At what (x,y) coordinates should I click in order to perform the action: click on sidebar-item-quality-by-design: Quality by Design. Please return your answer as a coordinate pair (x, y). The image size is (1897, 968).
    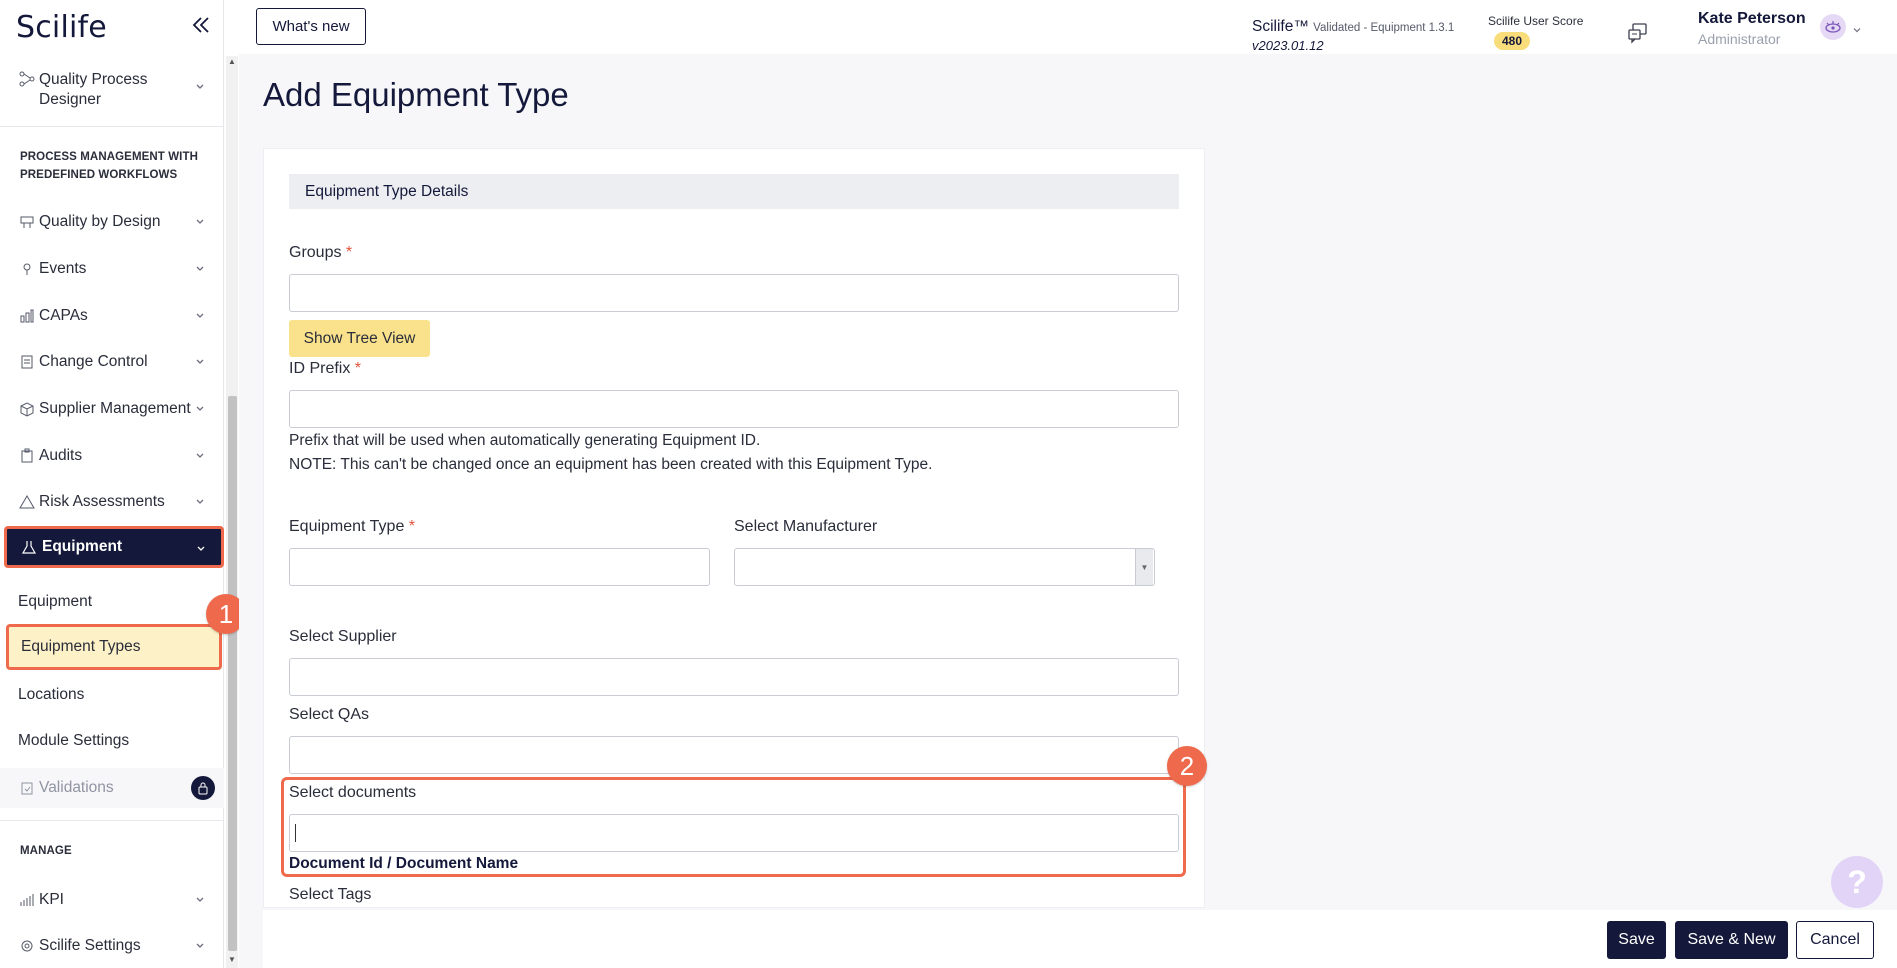
    Looking at the image, I should click on (112, 222).